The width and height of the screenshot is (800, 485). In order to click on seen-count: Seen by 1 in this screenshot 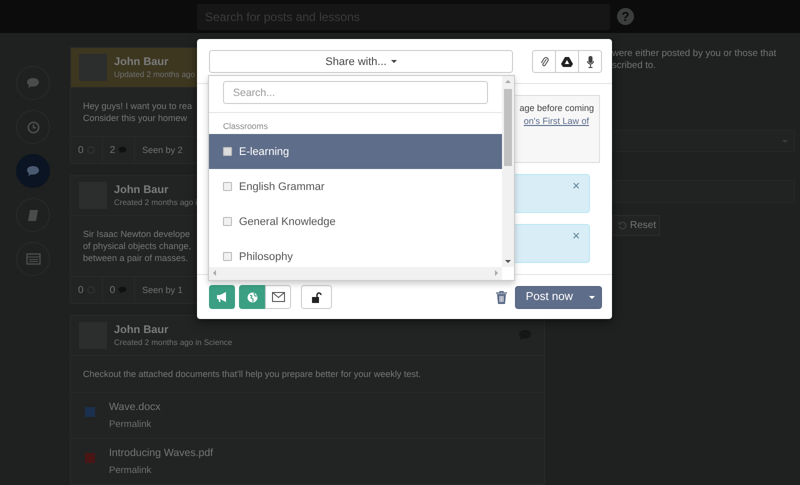, I will do `click(162, 290)`.